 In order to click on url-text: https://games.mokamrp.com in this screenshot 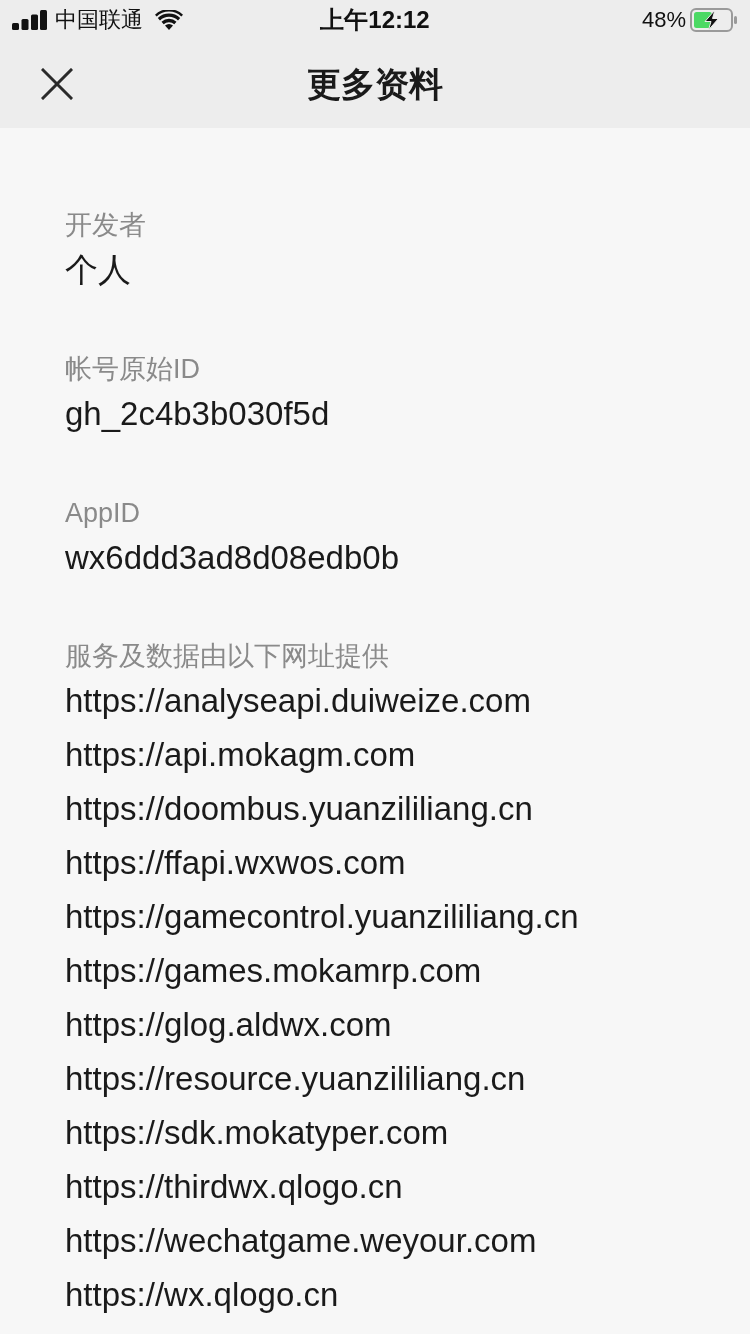, I will do `click(273, 971)`.